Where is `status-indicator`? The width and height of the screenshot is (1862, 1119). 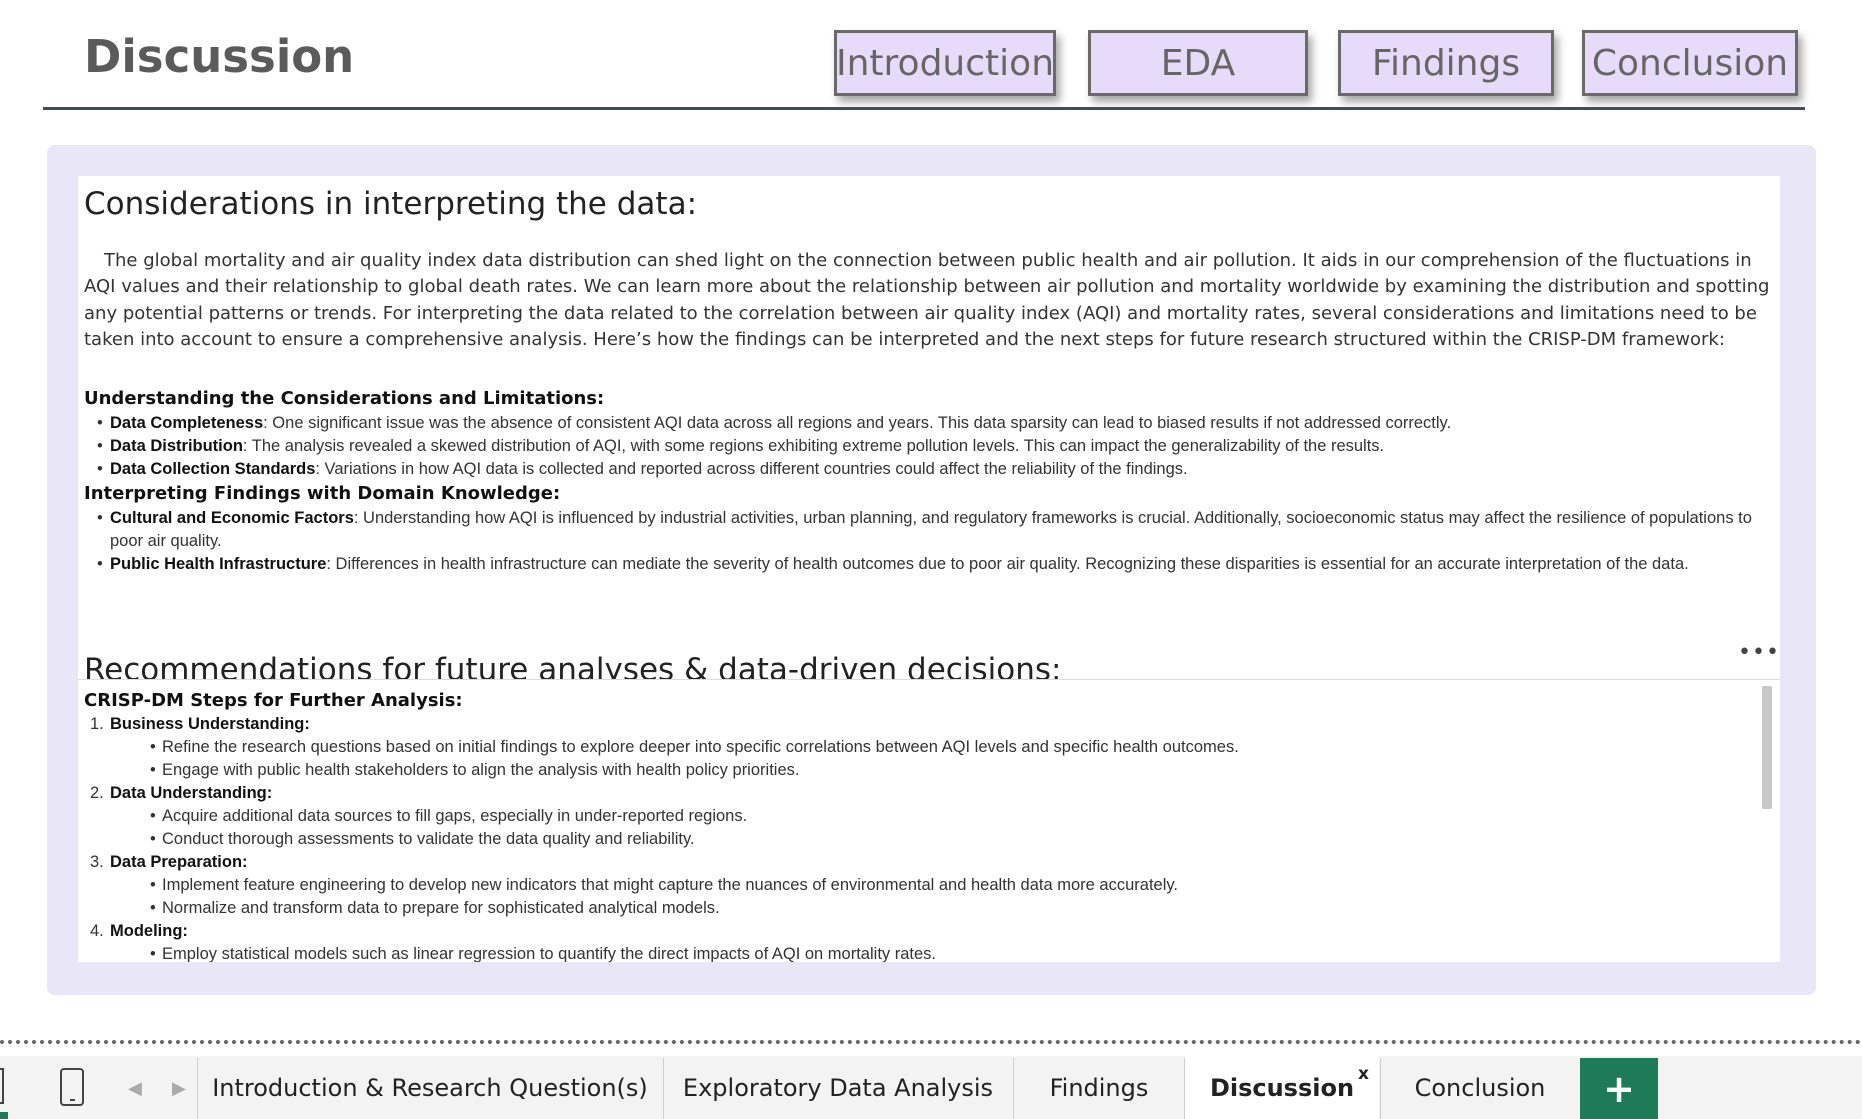
status-indicator is located at coordinates (4, 1115).